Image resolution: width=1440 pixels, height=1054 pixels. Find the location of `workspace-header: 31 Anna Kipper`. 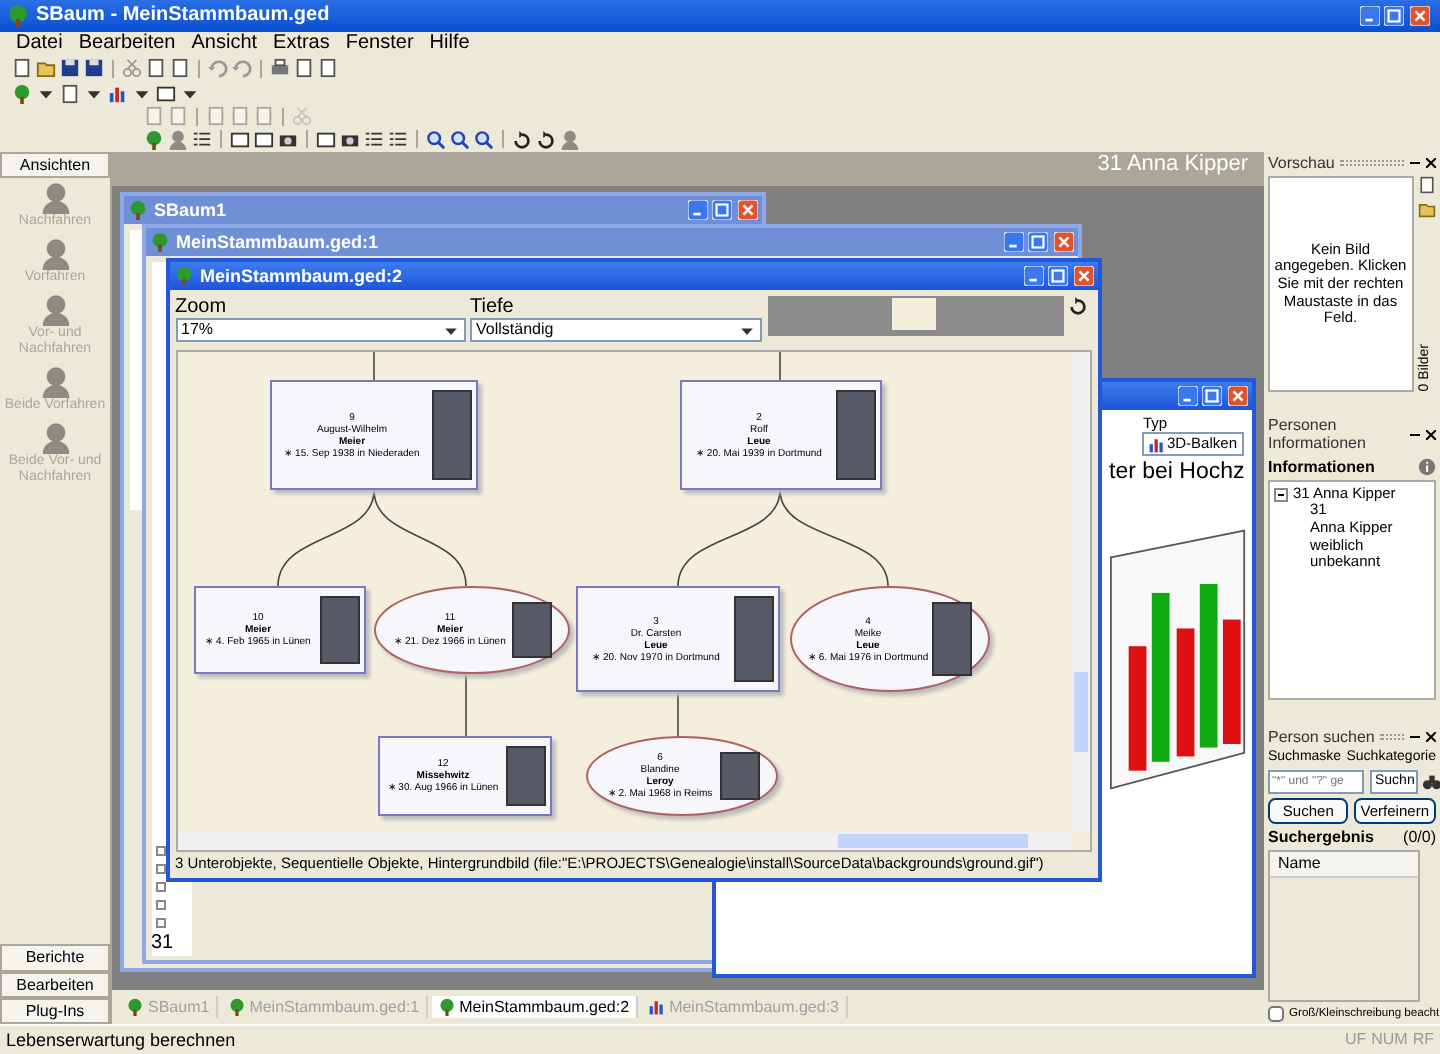

workspace-header: 31 Anna Kipper is located at coordinates (688, 169).